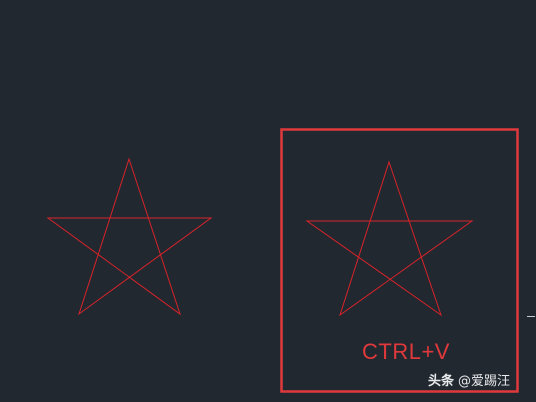 Image resolution: width=536 pixels, height=402 pixels. I want to click on watermark-handle: @爱踢汪, so click(484, 381).